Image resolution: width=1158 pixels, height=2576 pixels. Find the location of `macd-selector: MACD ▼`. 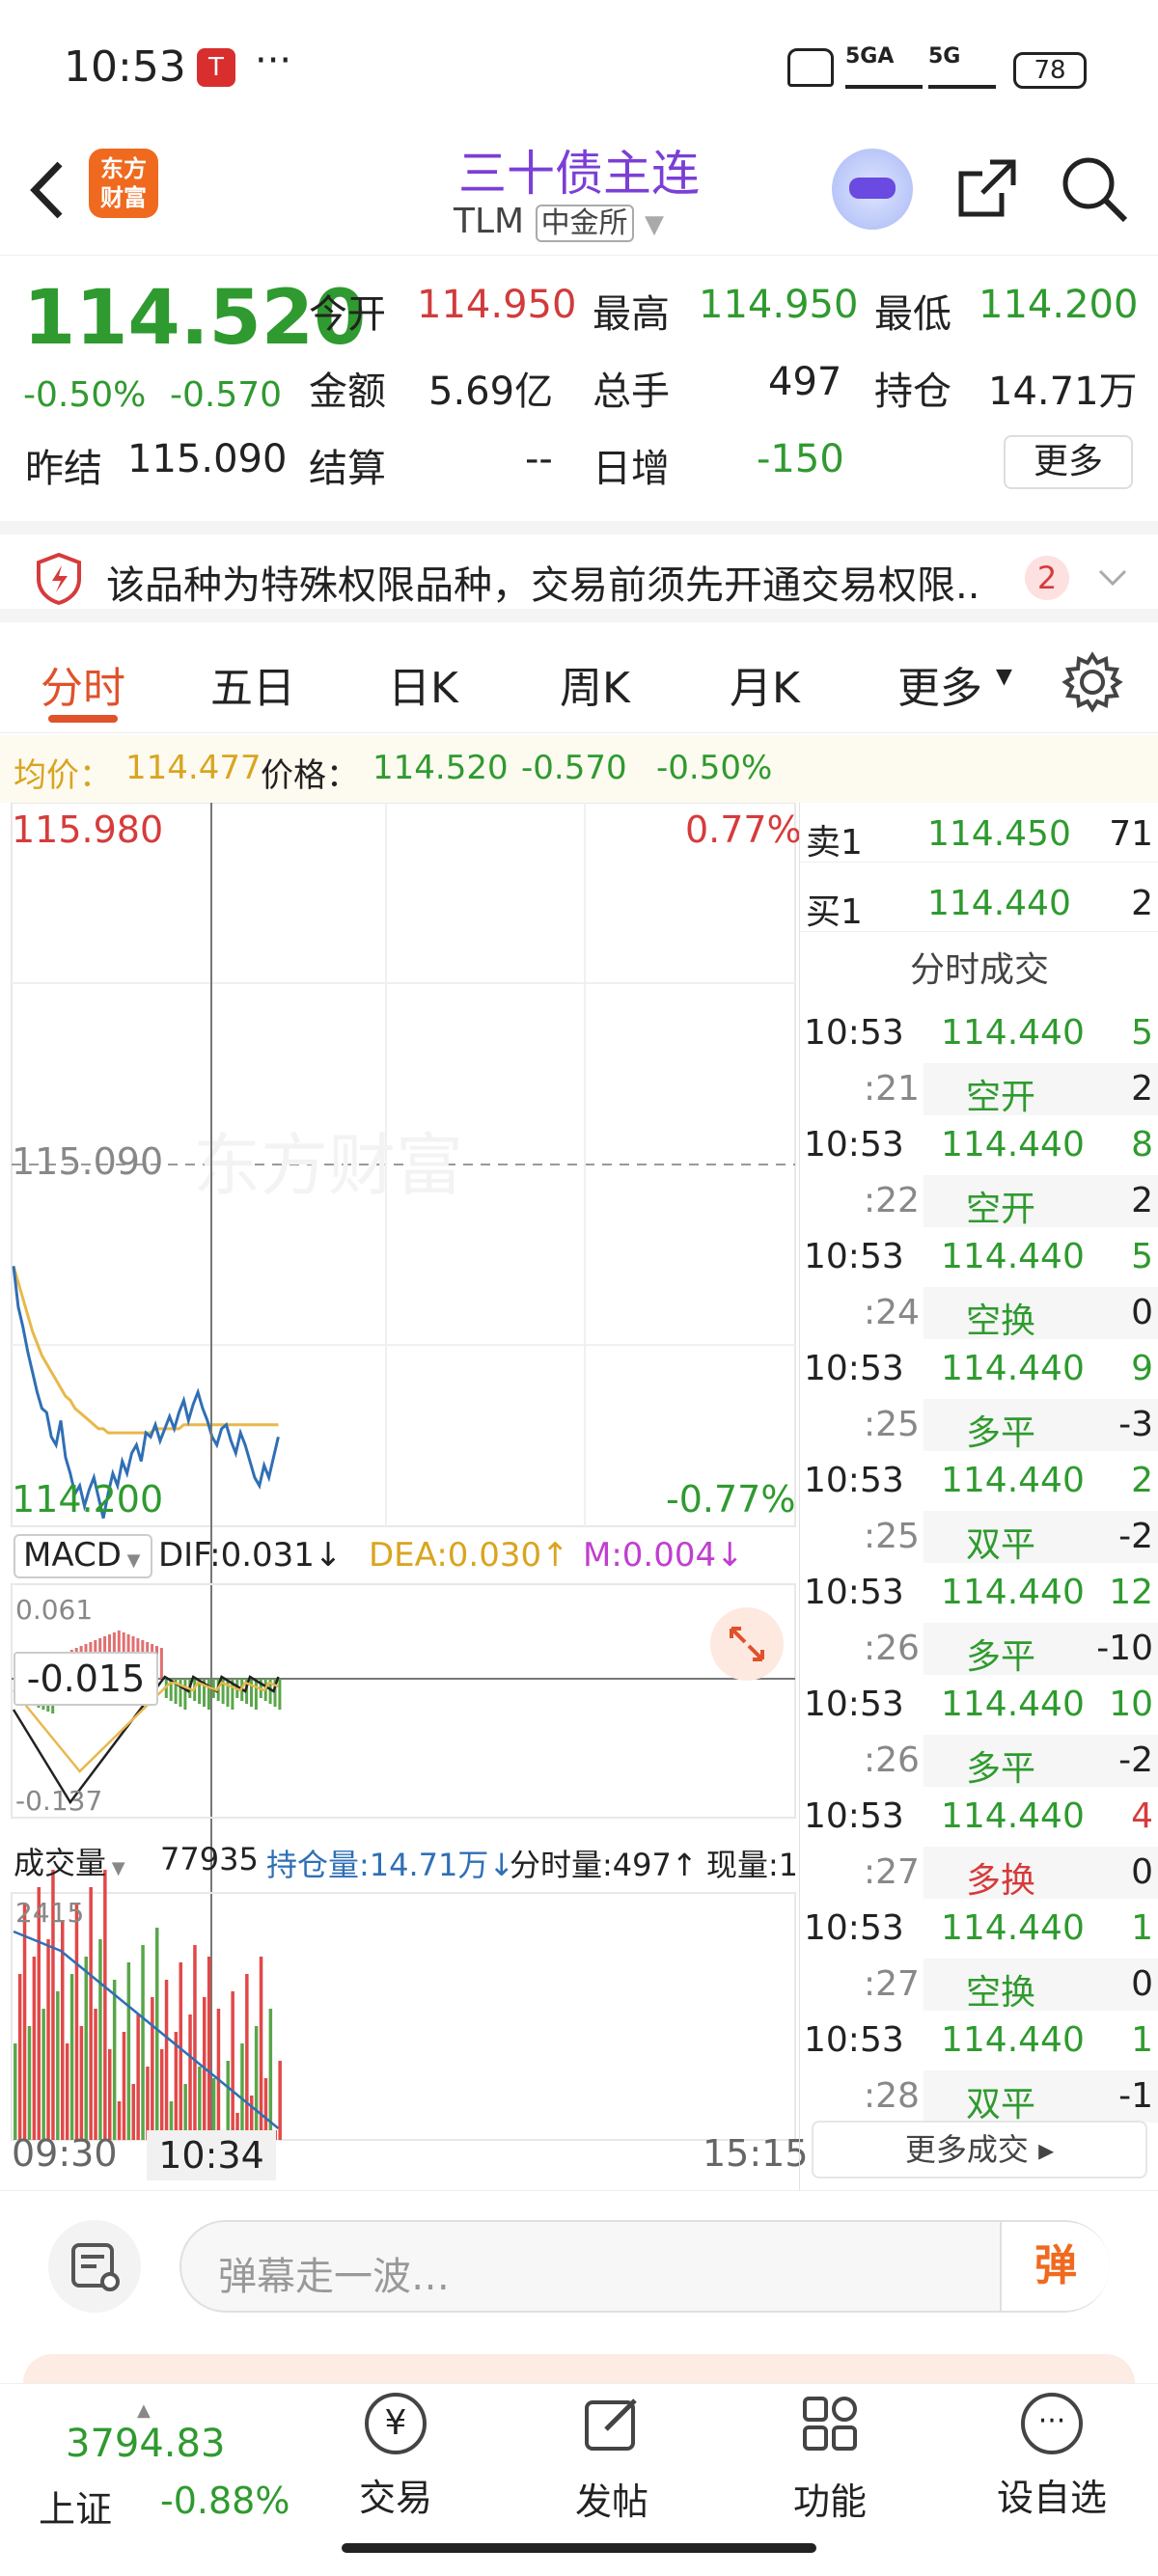

macd-selector: MACD ▼ is located at coordinates (83, 1556).